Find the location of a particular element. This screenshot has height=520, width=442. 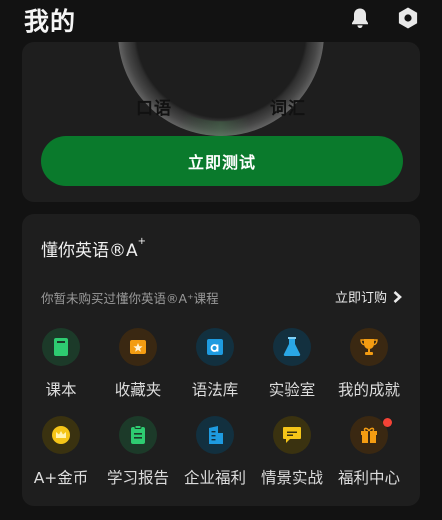

report-icon is located at coordinates (138, 434).